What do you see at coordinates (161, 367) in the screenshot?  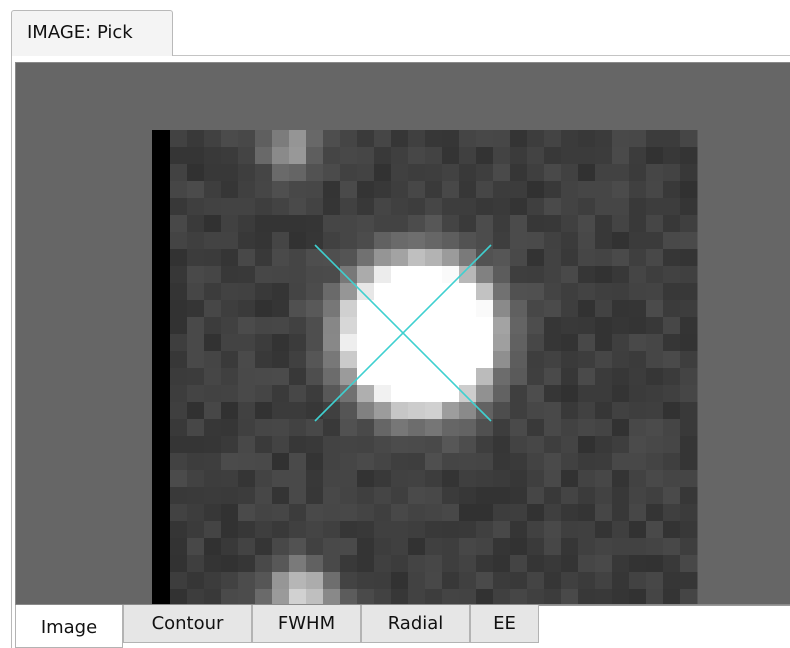 I see `image-left-border` at bounding box center [161, 367].